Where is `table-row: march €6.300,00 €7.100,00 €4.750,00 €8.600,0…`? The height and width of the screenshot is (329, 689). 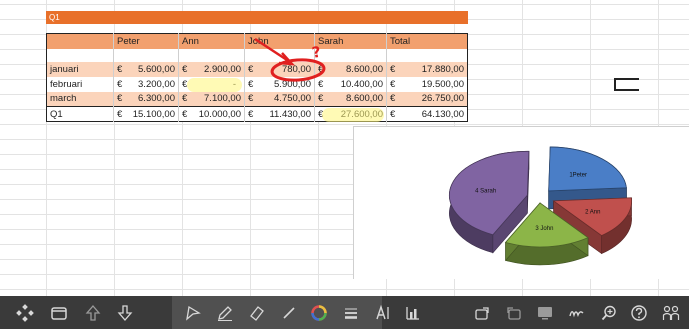 table-row: march €6.300,00 €7.100,00 €4.750,00 €8.600,0… is located at coordinates (257, 99).